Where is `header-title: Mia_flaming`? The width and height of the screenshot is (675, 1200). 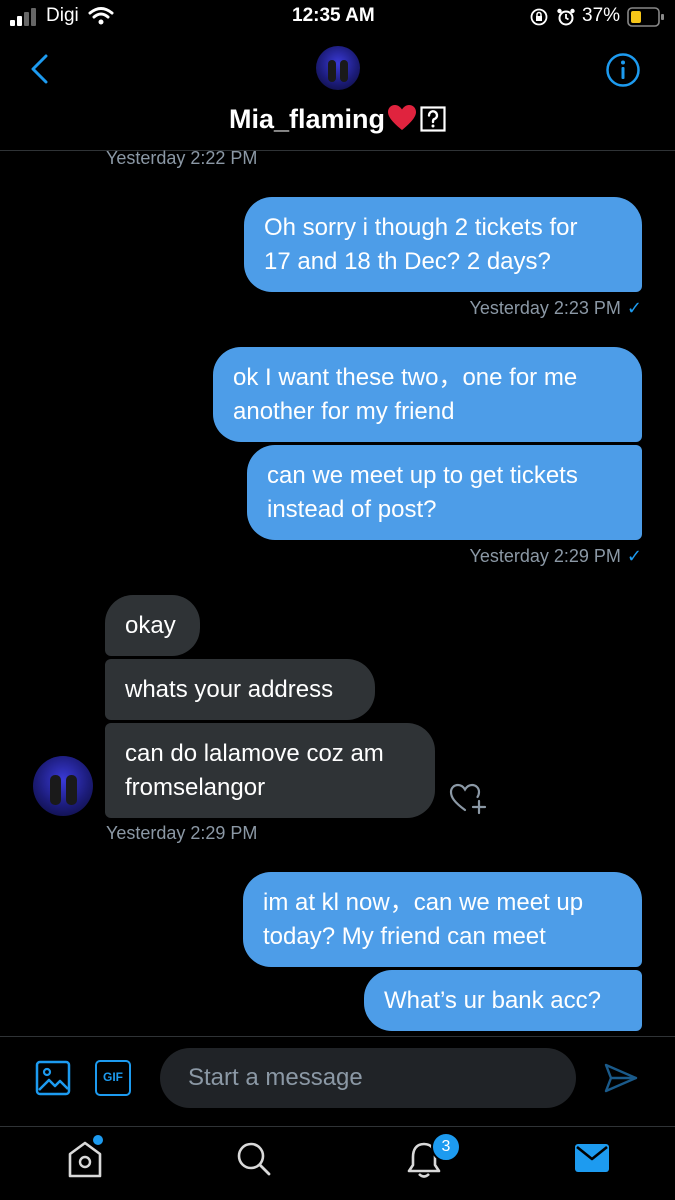 header-title: Mia_flaming is located at coordinates (337, 121).